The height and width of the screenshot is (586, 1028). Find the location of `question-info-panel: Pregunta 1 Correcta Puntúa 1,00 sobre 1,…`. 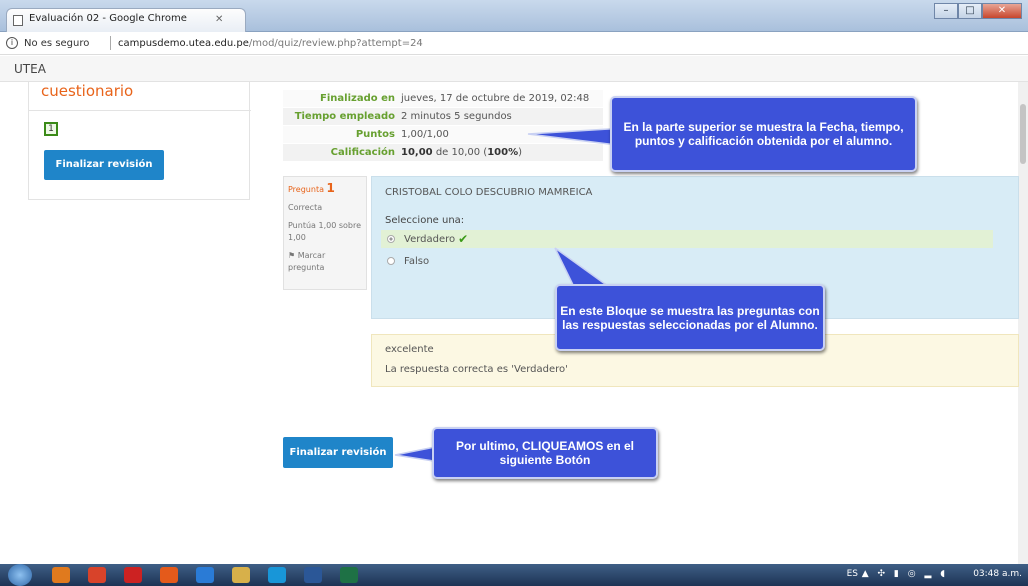

question-info-panel: Pregunta 1 Correcta Puntúa 1,00 sobre 1,… is located at coordinates (325, 233).